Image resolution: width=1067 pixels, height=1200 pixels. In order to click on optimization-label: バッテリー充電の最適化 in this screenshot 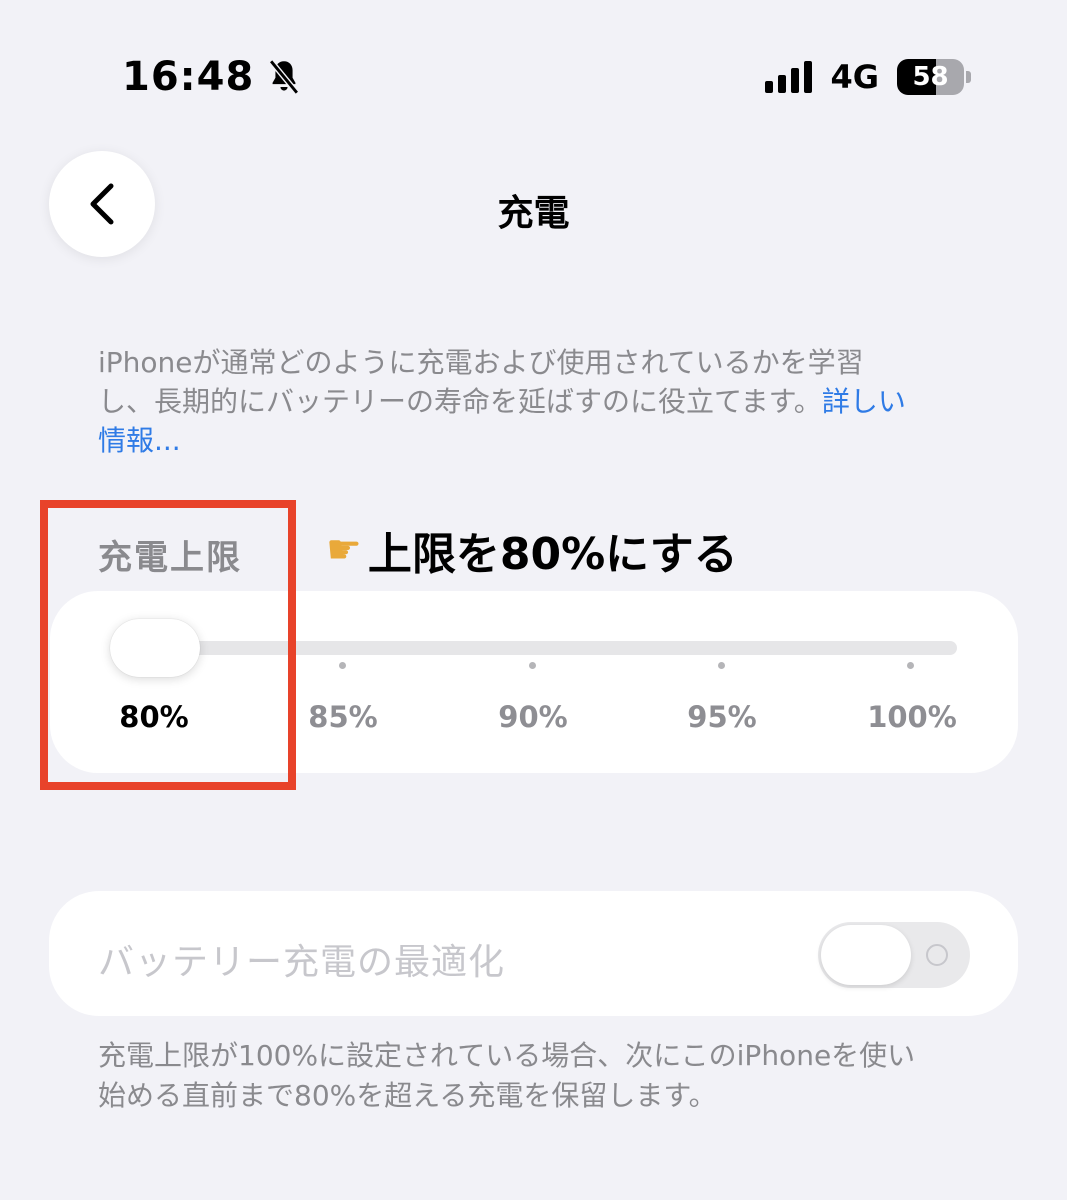, I will do `click(302, 962)`.